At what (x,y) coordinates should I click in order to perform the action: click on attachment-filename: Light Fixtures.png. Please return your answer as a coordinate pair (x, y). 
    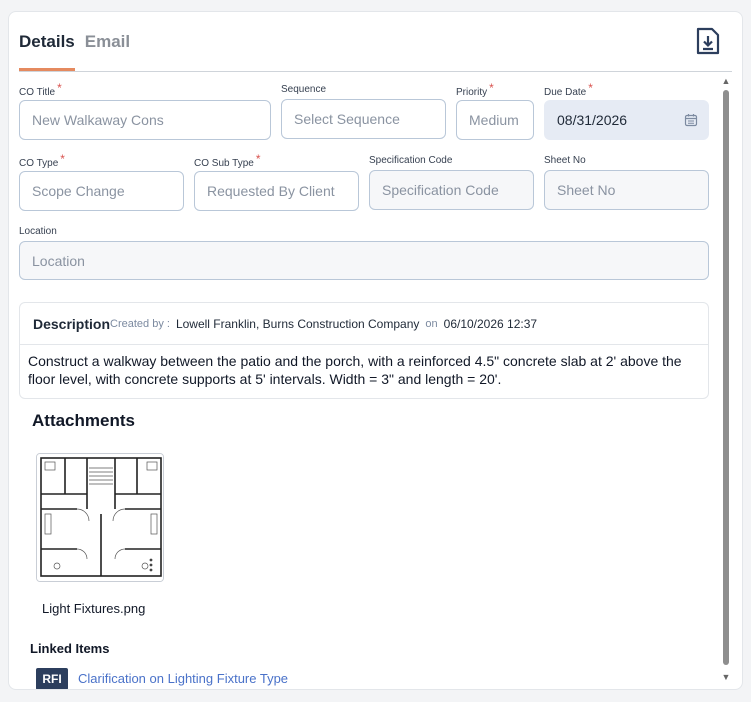
    Looking at the image, I should click on (94, 608).